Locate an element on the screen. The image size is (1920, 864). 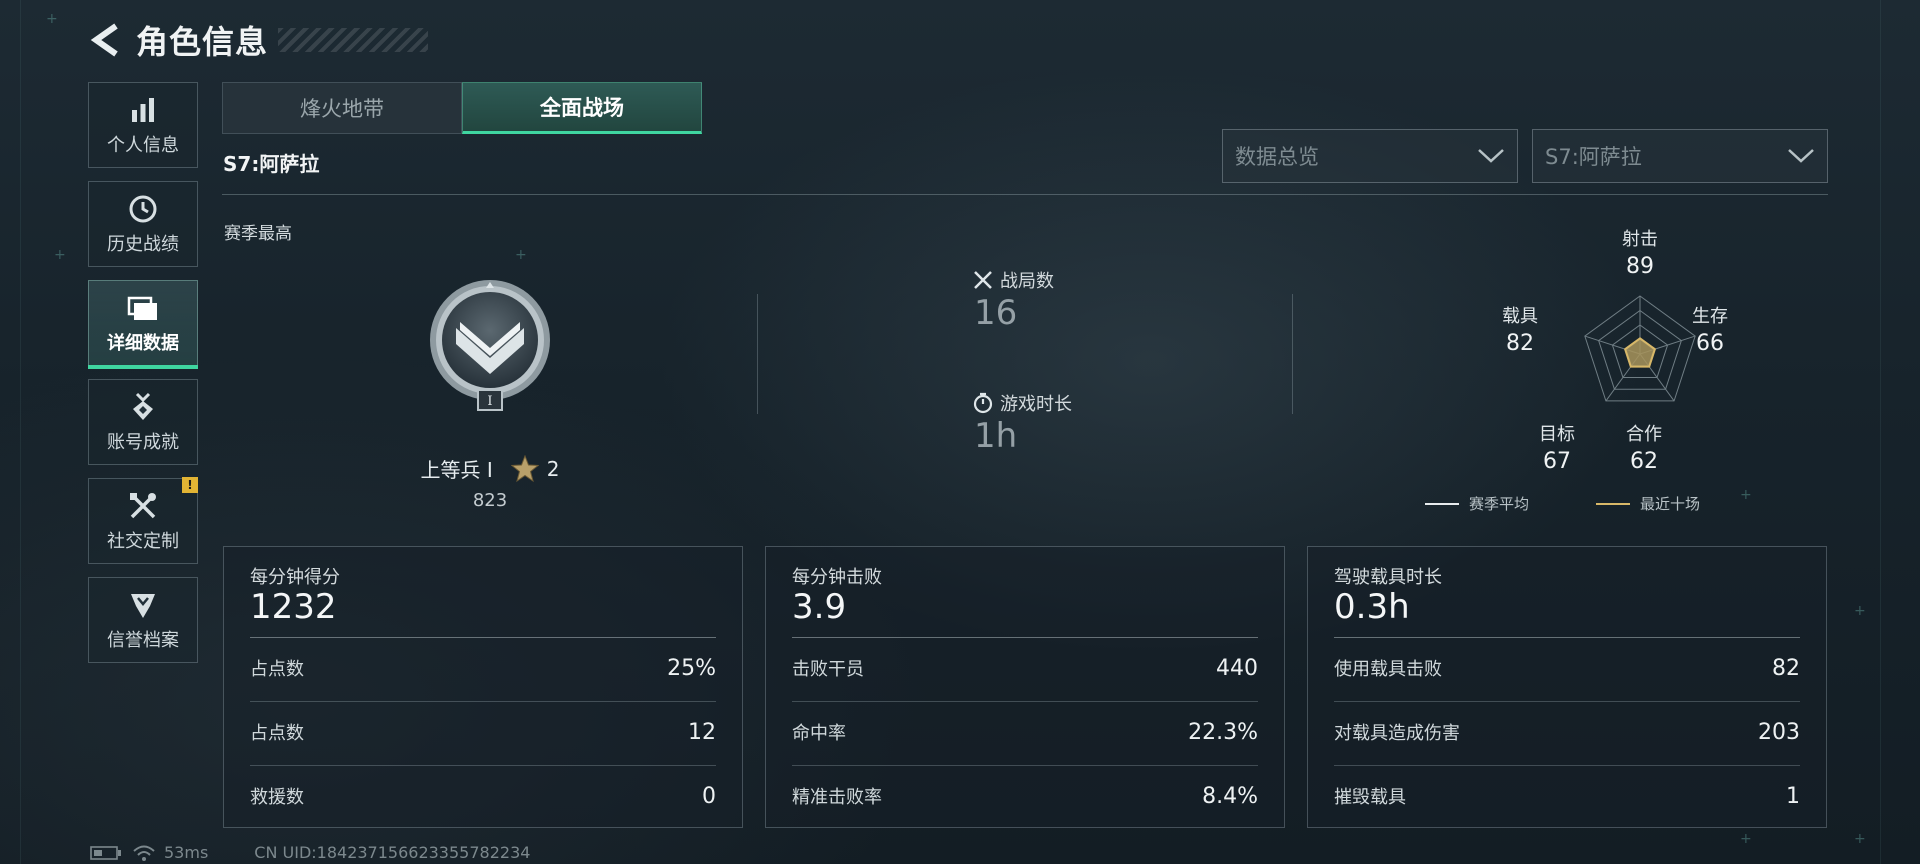
radar-axis-label: 射击 is located at coordinates (1640, 239).